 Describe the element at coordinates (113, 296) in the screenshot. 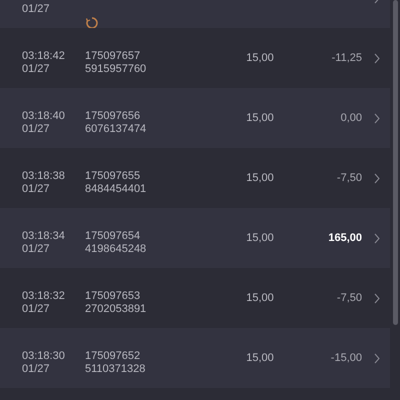

I see `order-number: 175097653` at that location.